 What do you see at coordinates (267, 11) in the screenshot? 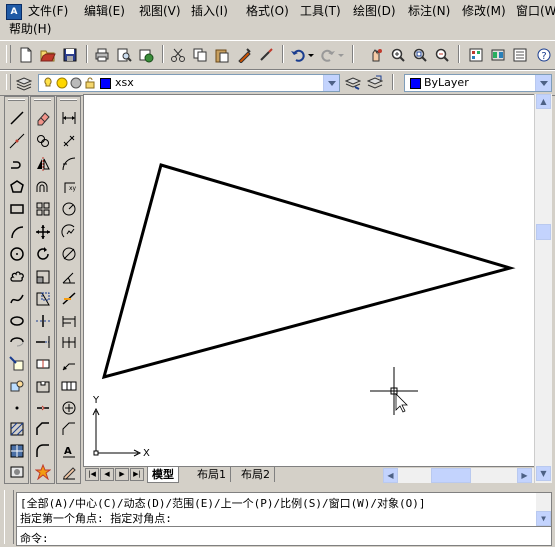
I see `menu-format: 格式(O)` at bounding box center [267, 11].